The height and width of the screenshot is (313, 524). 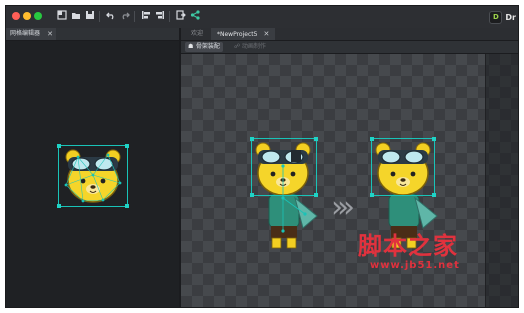 What do you see at coordinates (111, 16) in the screenshot?
I see `undo-icon` at bounding box center [111, 16].